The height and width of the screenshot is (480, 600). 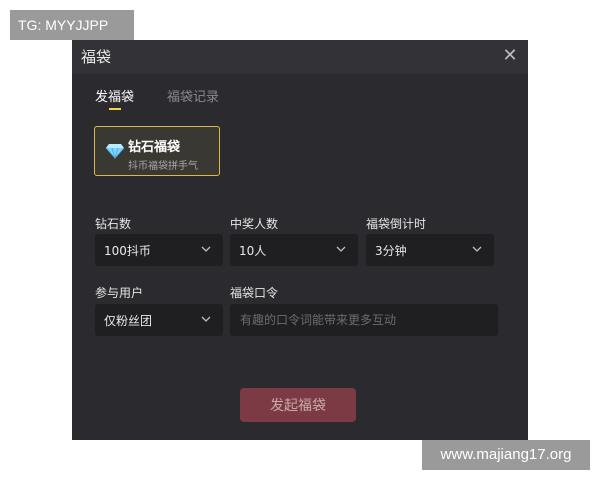 What do you see at coordinates (96, 57) in the screenshot?
I see `dialog-title: 福袋` at bounding box center [96, 57].